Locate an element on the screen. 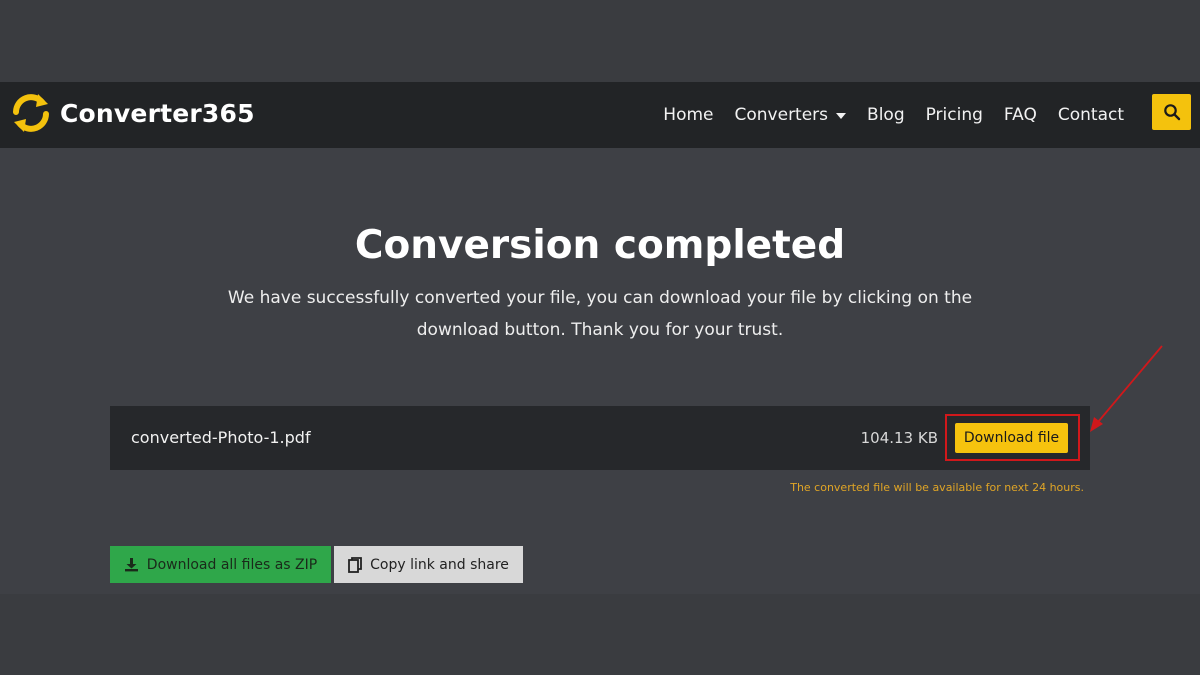  nav-converters-label: Converters is located at coordinates (781, 115).